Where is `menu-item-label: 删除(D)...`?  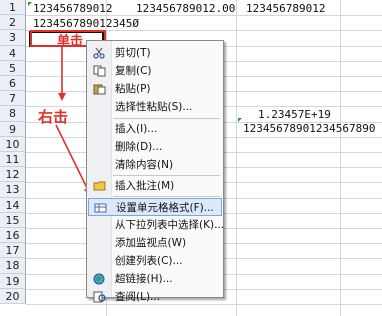
menu-item-label: 删除(D)... is located at coordinates (139, 147).